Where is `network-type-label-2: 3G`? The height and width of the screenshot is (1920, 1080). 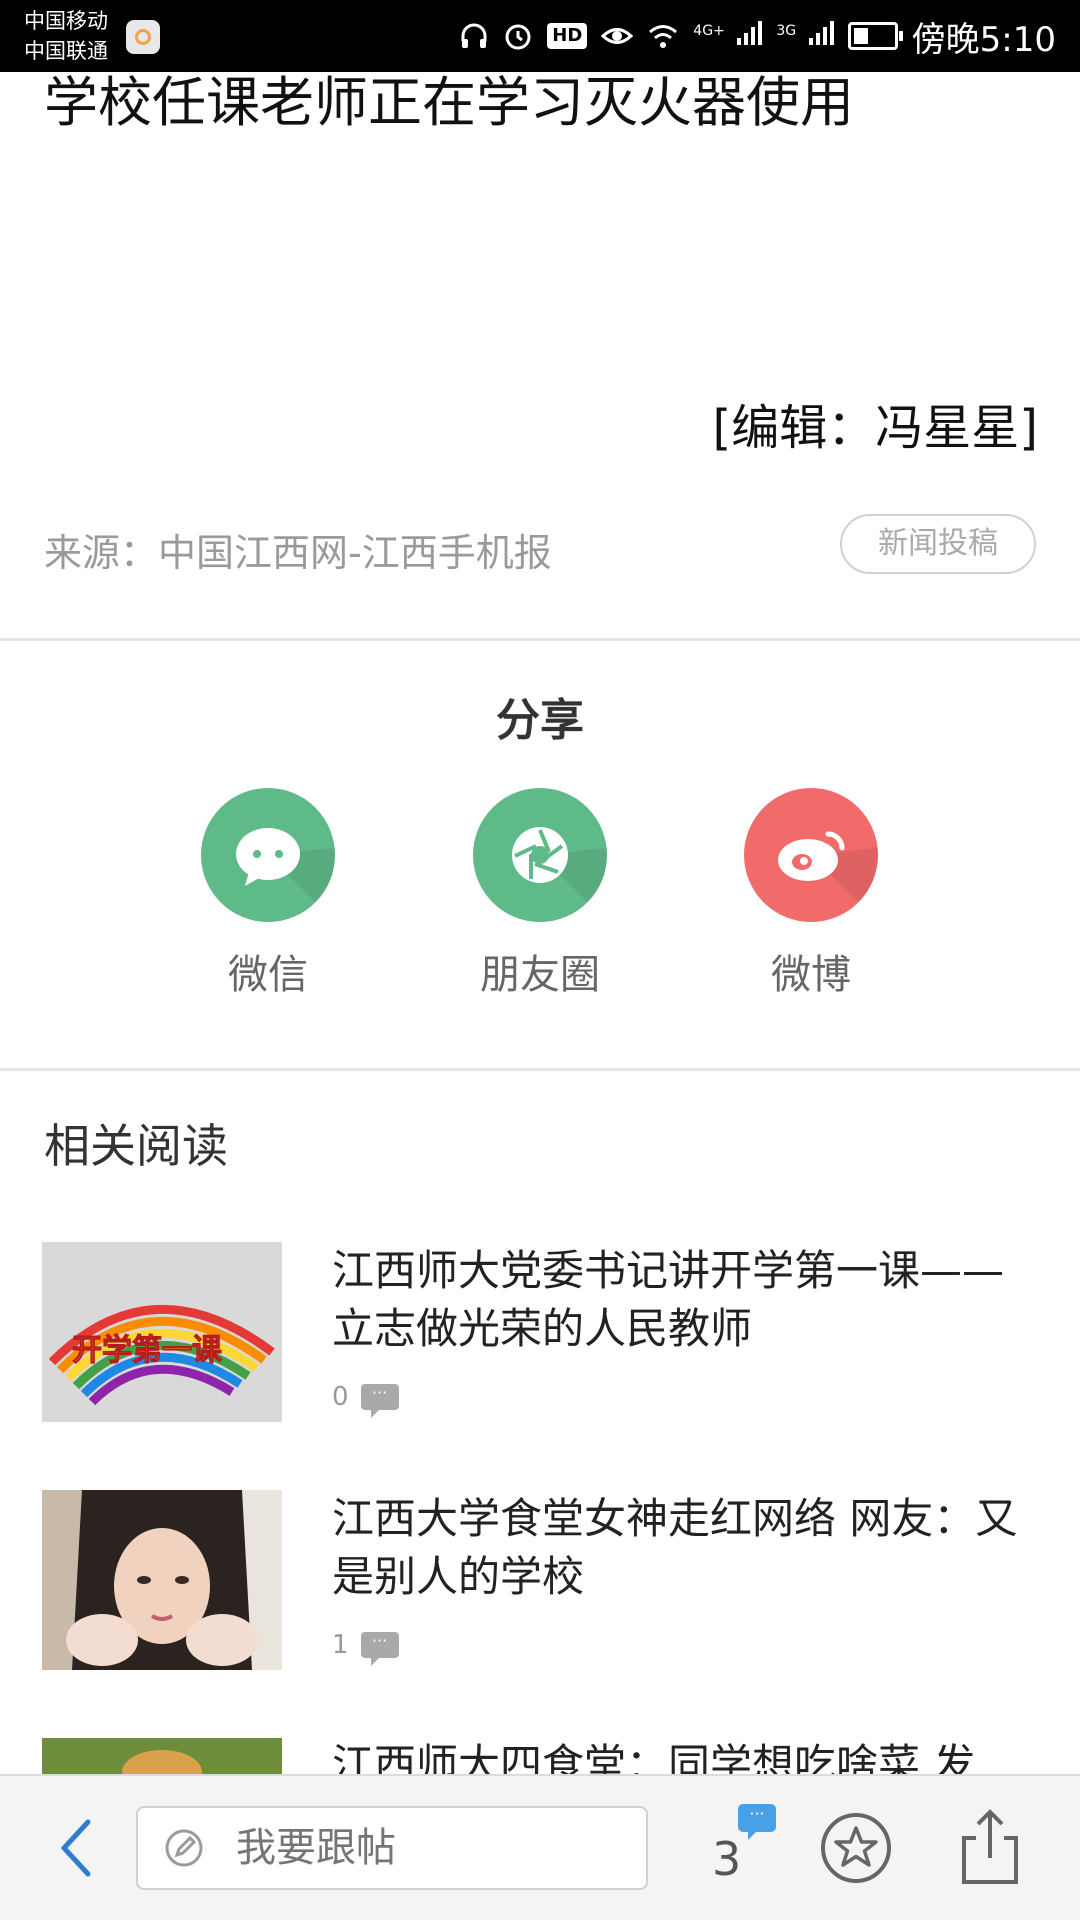
network-type-label-2: 3G is located at coordinates (786, 30).